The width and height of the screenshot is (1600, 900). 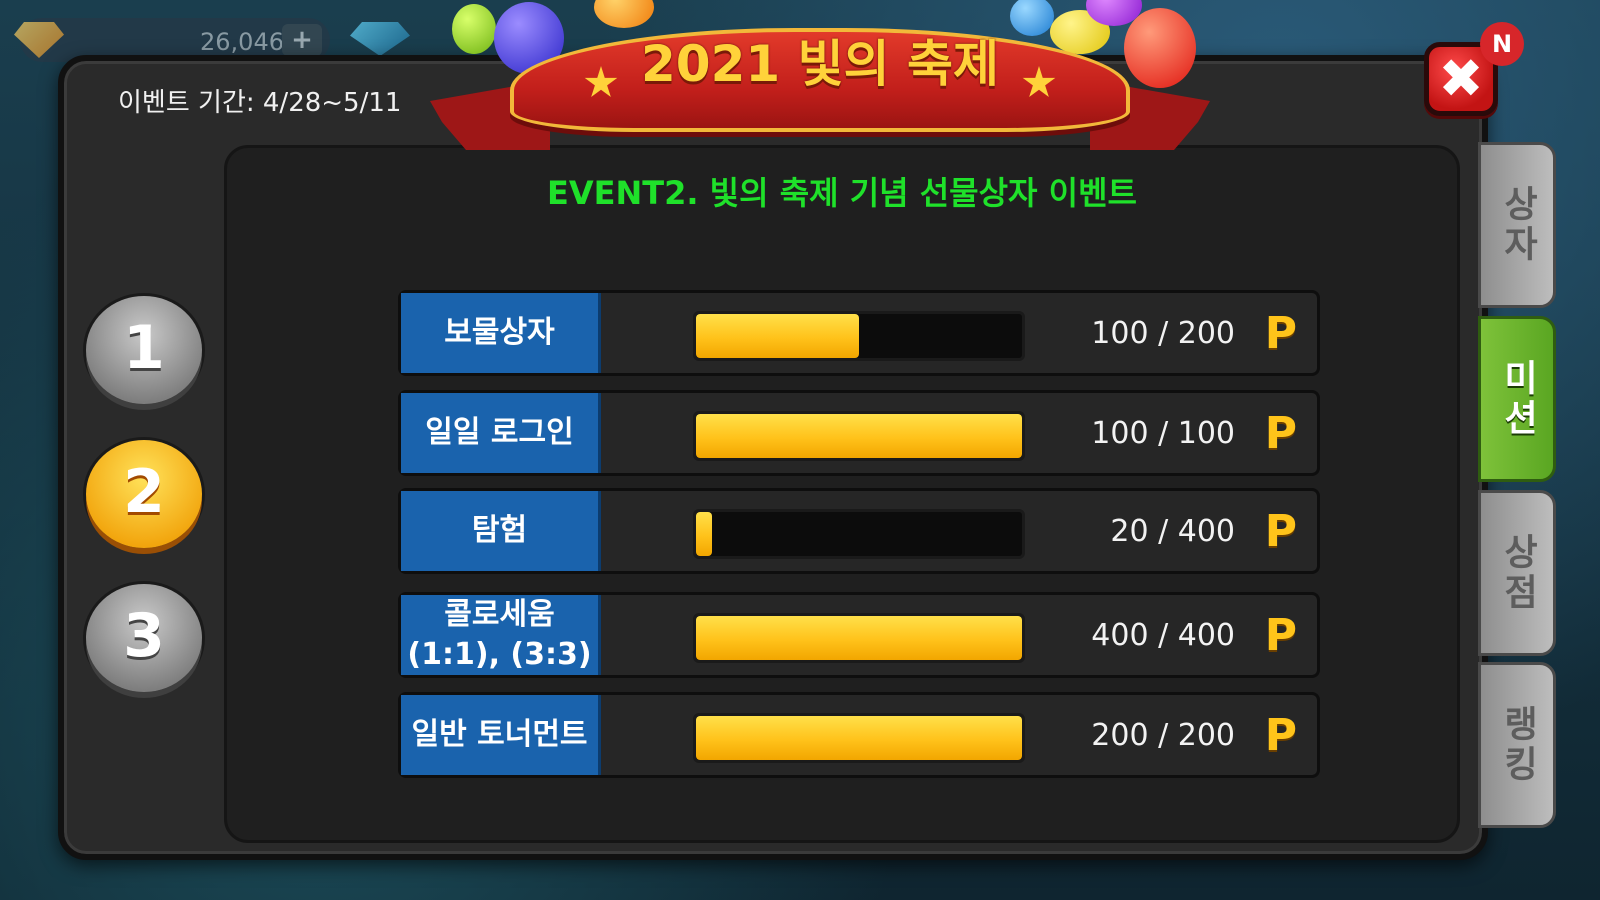 I want to click on mission-row: 보물상자 100 / 200 P, so click(x=859, y=333).